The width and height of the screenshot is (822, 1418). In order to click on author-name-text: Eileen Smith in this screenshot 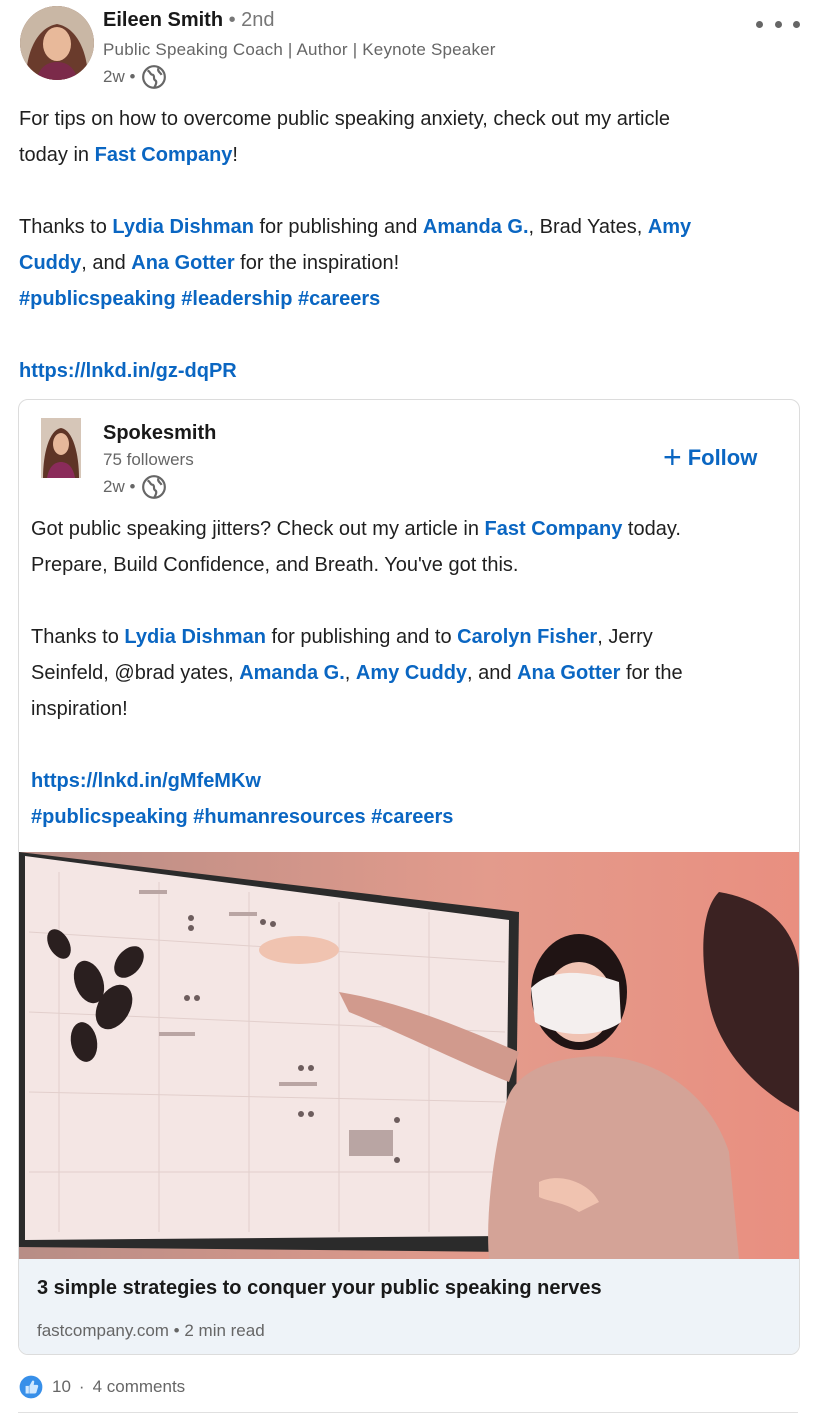, I will do `click(163, 20)`.